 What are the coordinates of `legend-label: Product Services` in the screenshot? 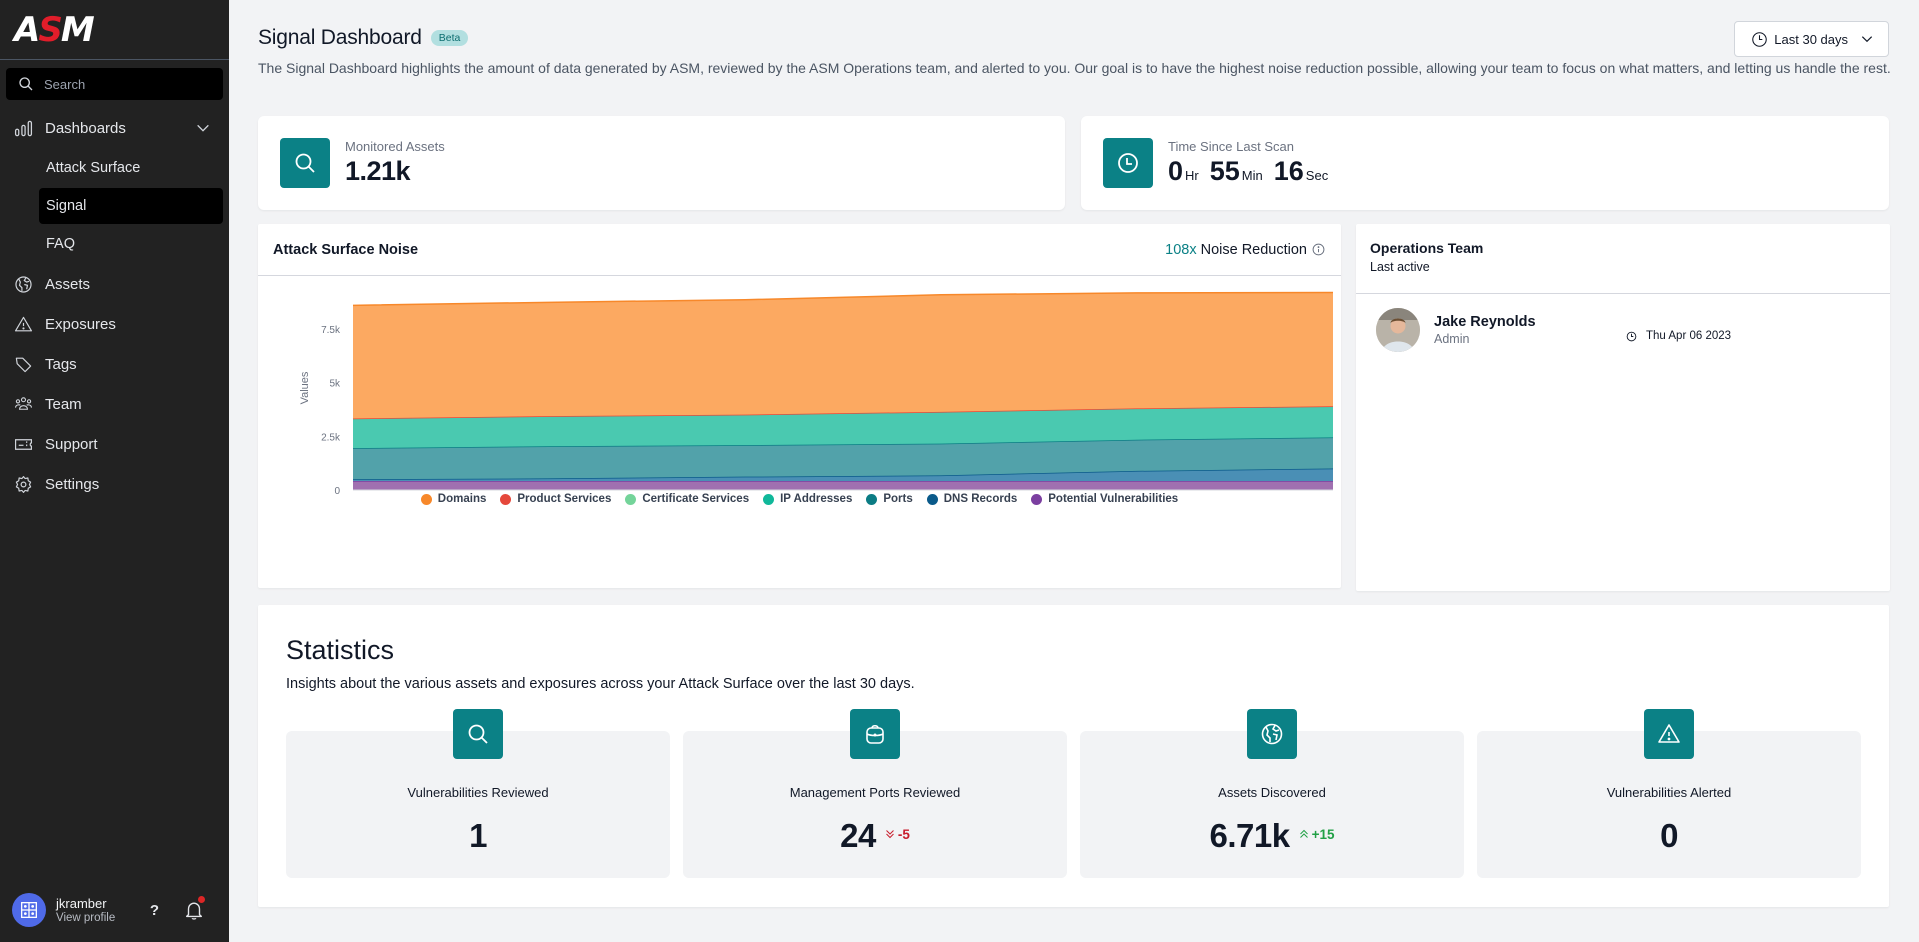 It's located at (564, 499).